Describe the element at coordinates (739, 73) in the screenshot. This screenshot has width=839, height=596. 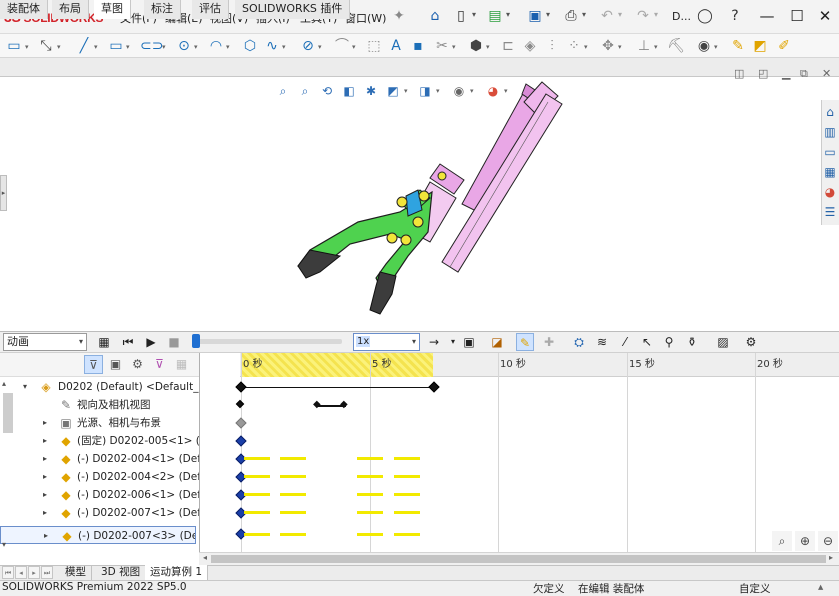
I see `window-restore-icon: ◫` at that location.